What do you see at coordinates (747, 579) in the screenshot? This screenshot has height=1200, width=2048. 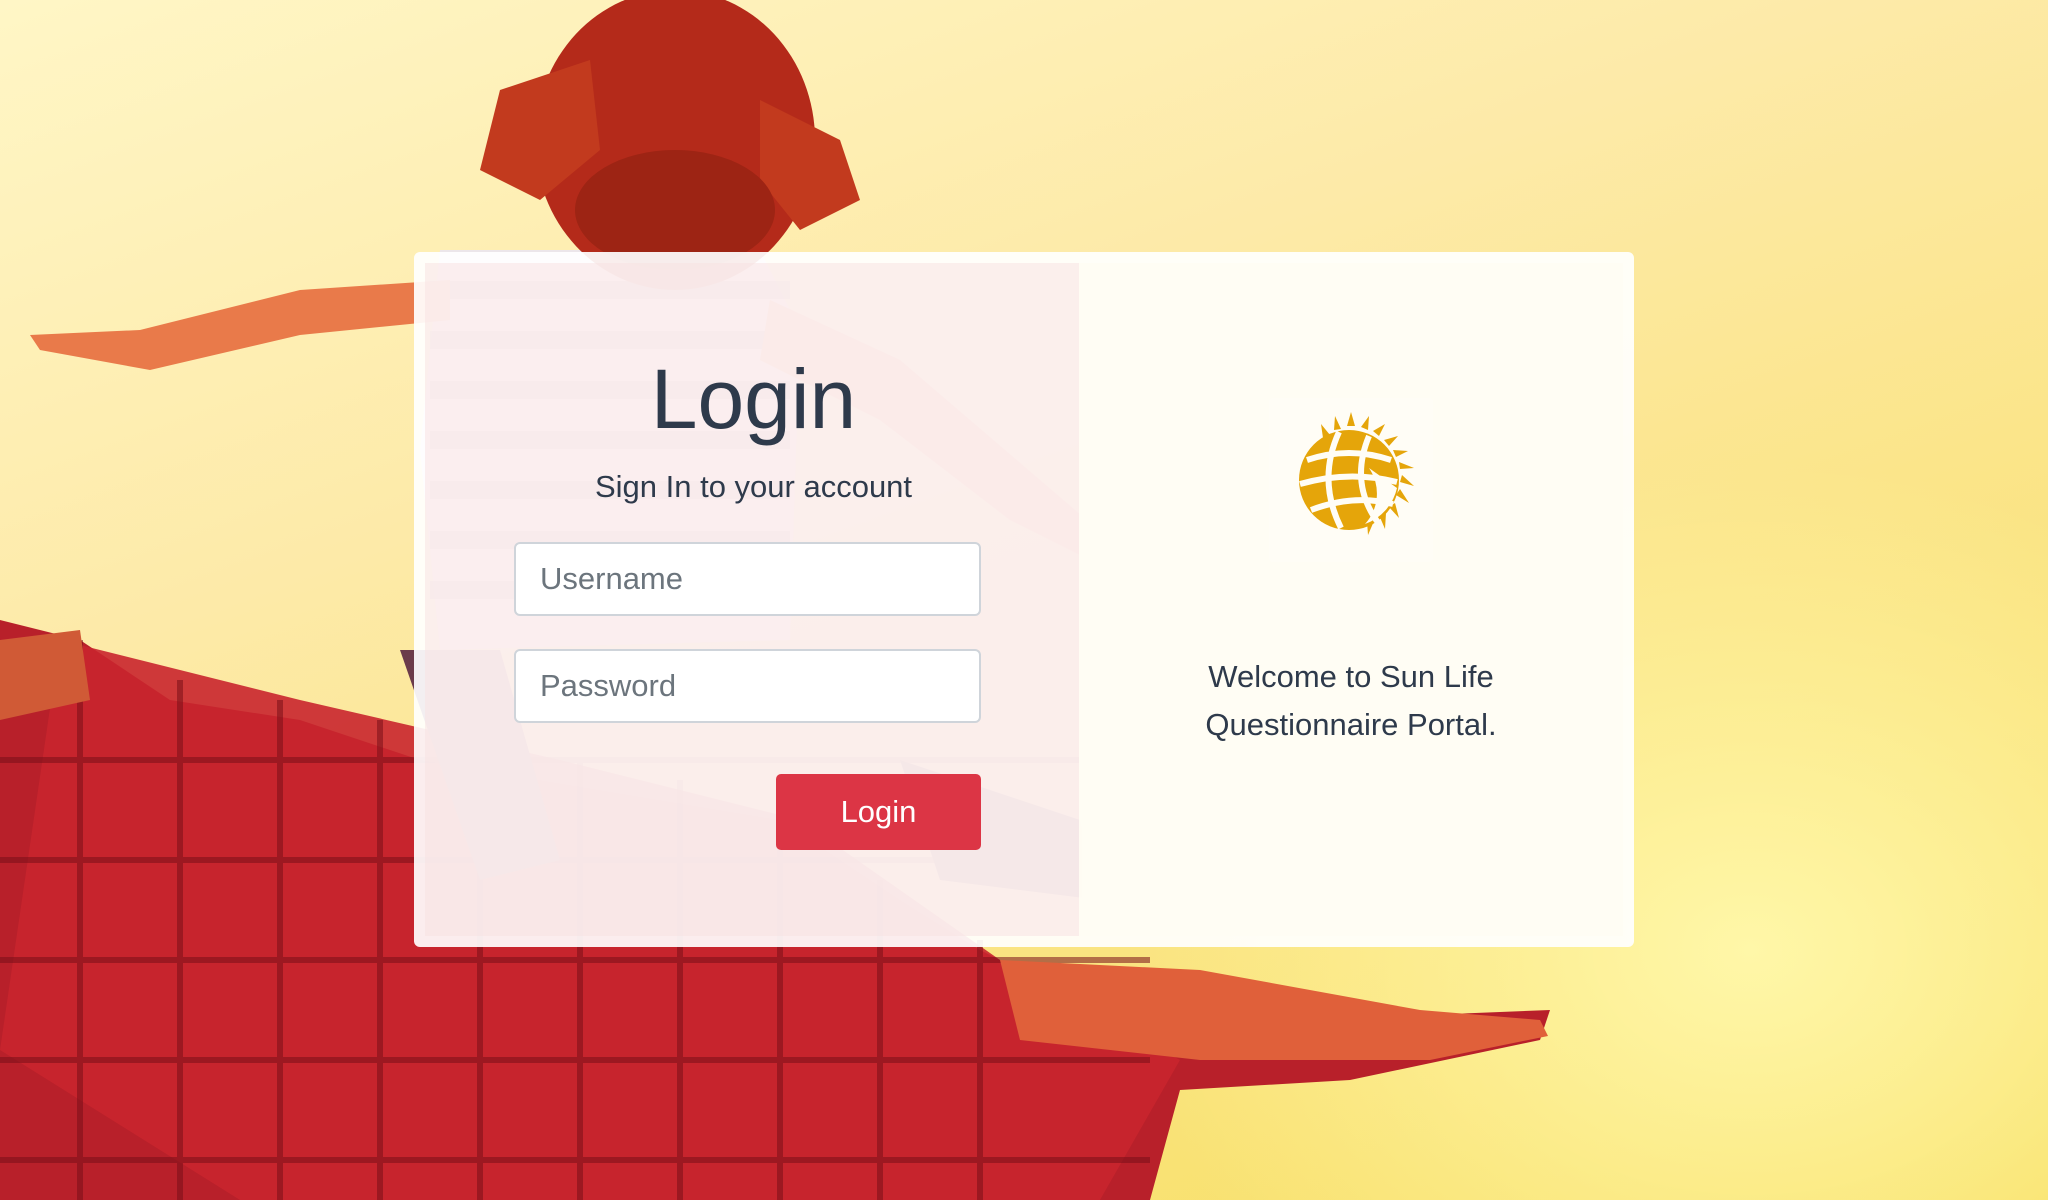 I see `username-input` at bounding box center [747, 579].